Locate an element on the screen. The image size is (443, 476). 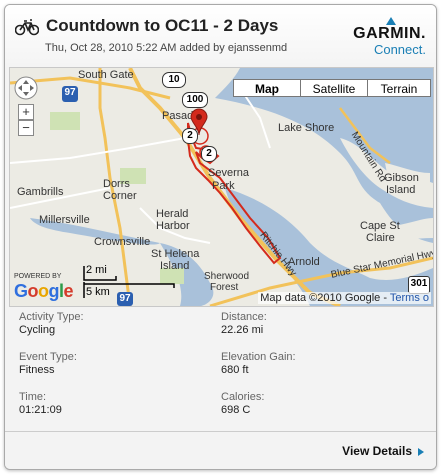
stat-activity-type: Activity Type: Cycling is located at coordinates (51, 323).